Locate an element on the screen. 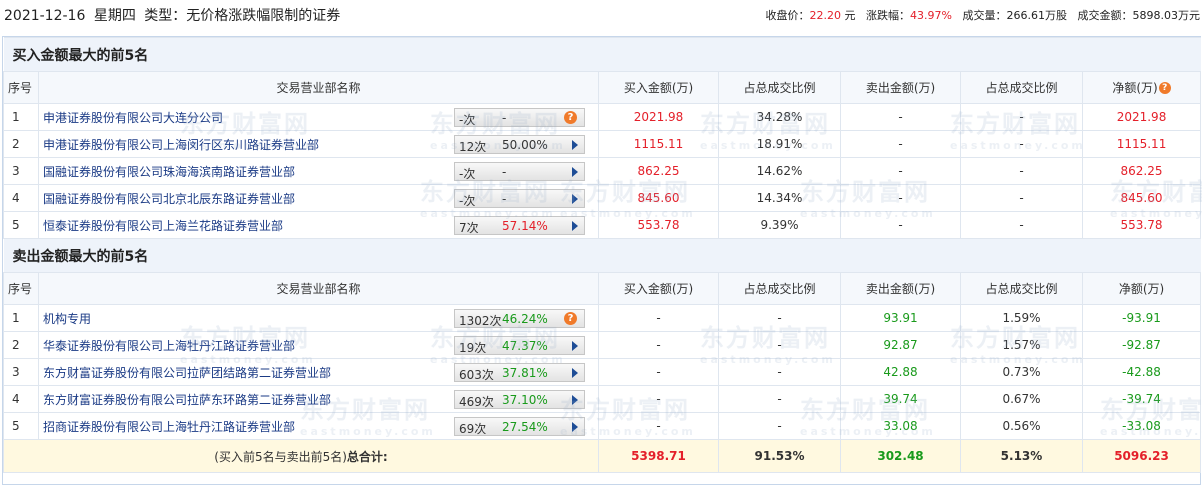 The image size is (1202, 486). buy-amount: 862.25 is located at coordinates (658, 171).